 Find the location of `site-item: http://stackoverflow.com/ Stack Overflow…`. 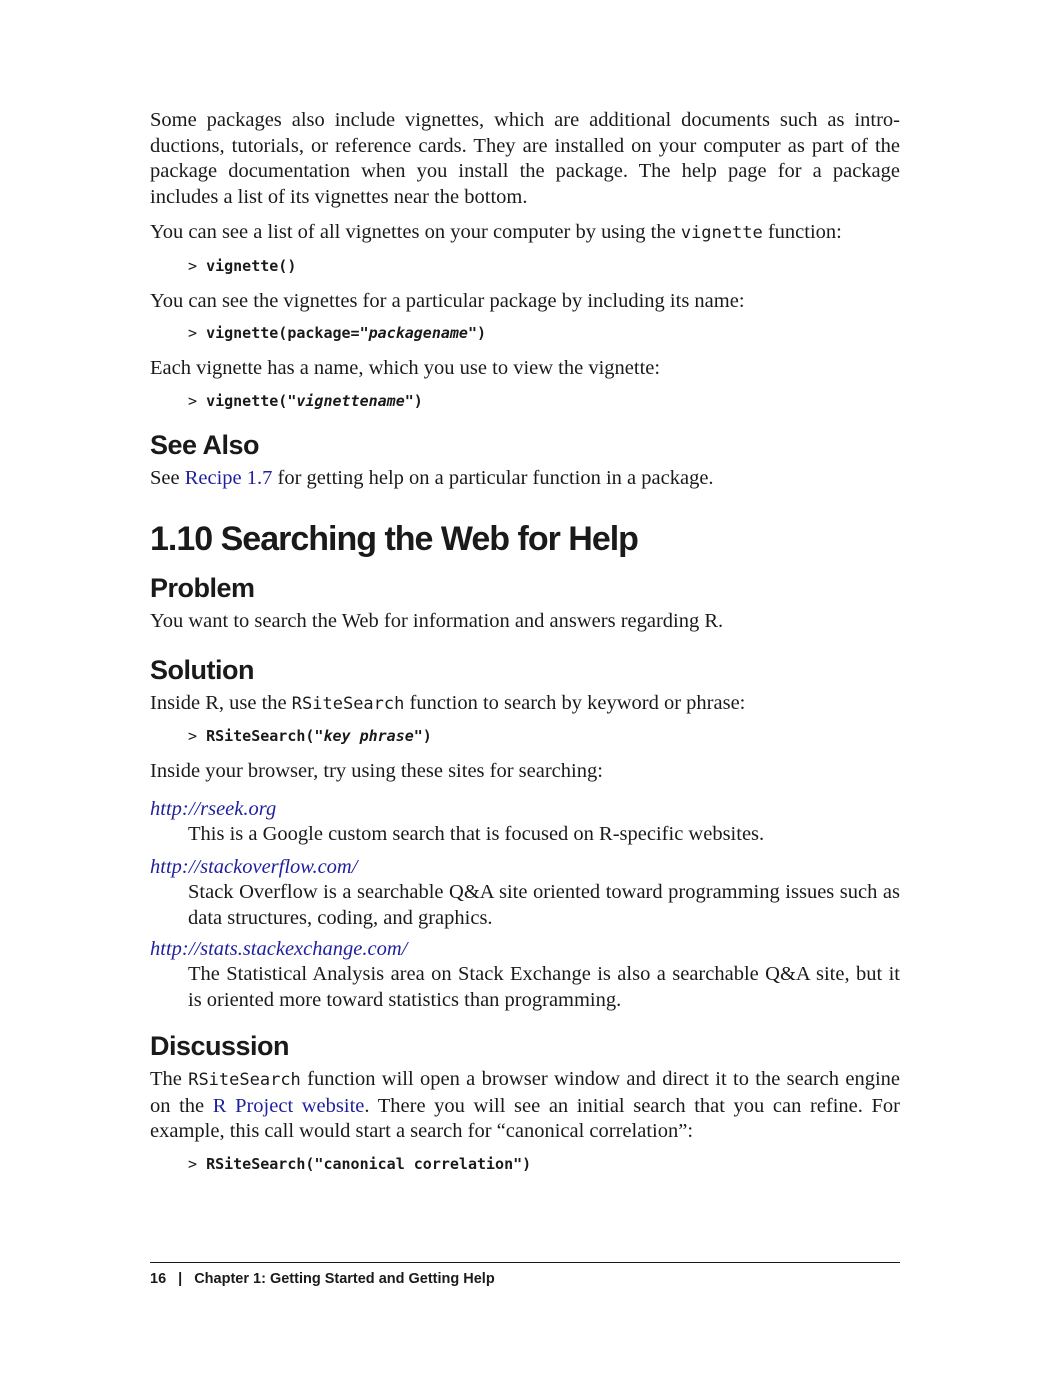

site-item: http://stackoverflow.com/ Stack Overflow… is located at coordinates (525, 893).